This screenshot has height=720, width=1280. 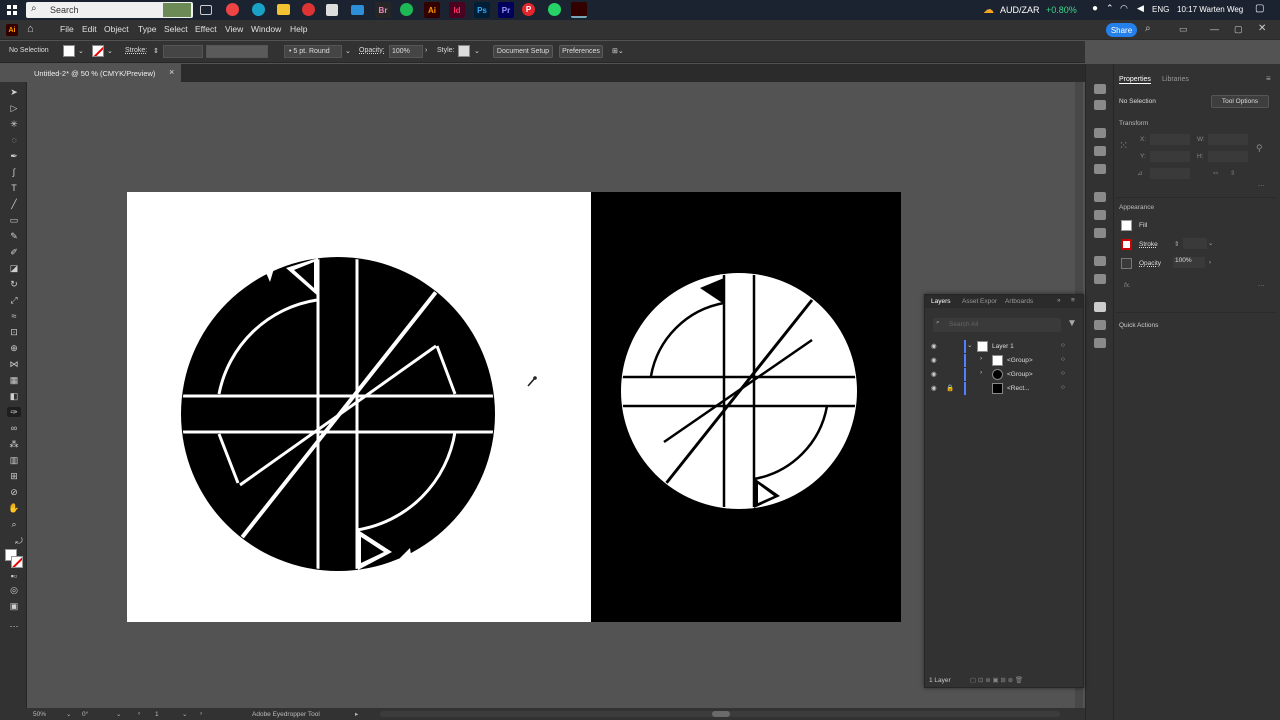 What do you see at coordinates (14, 590) in the screenshot?
I see `draw-mode-icon: ◎` at bounding box center [14, 590].